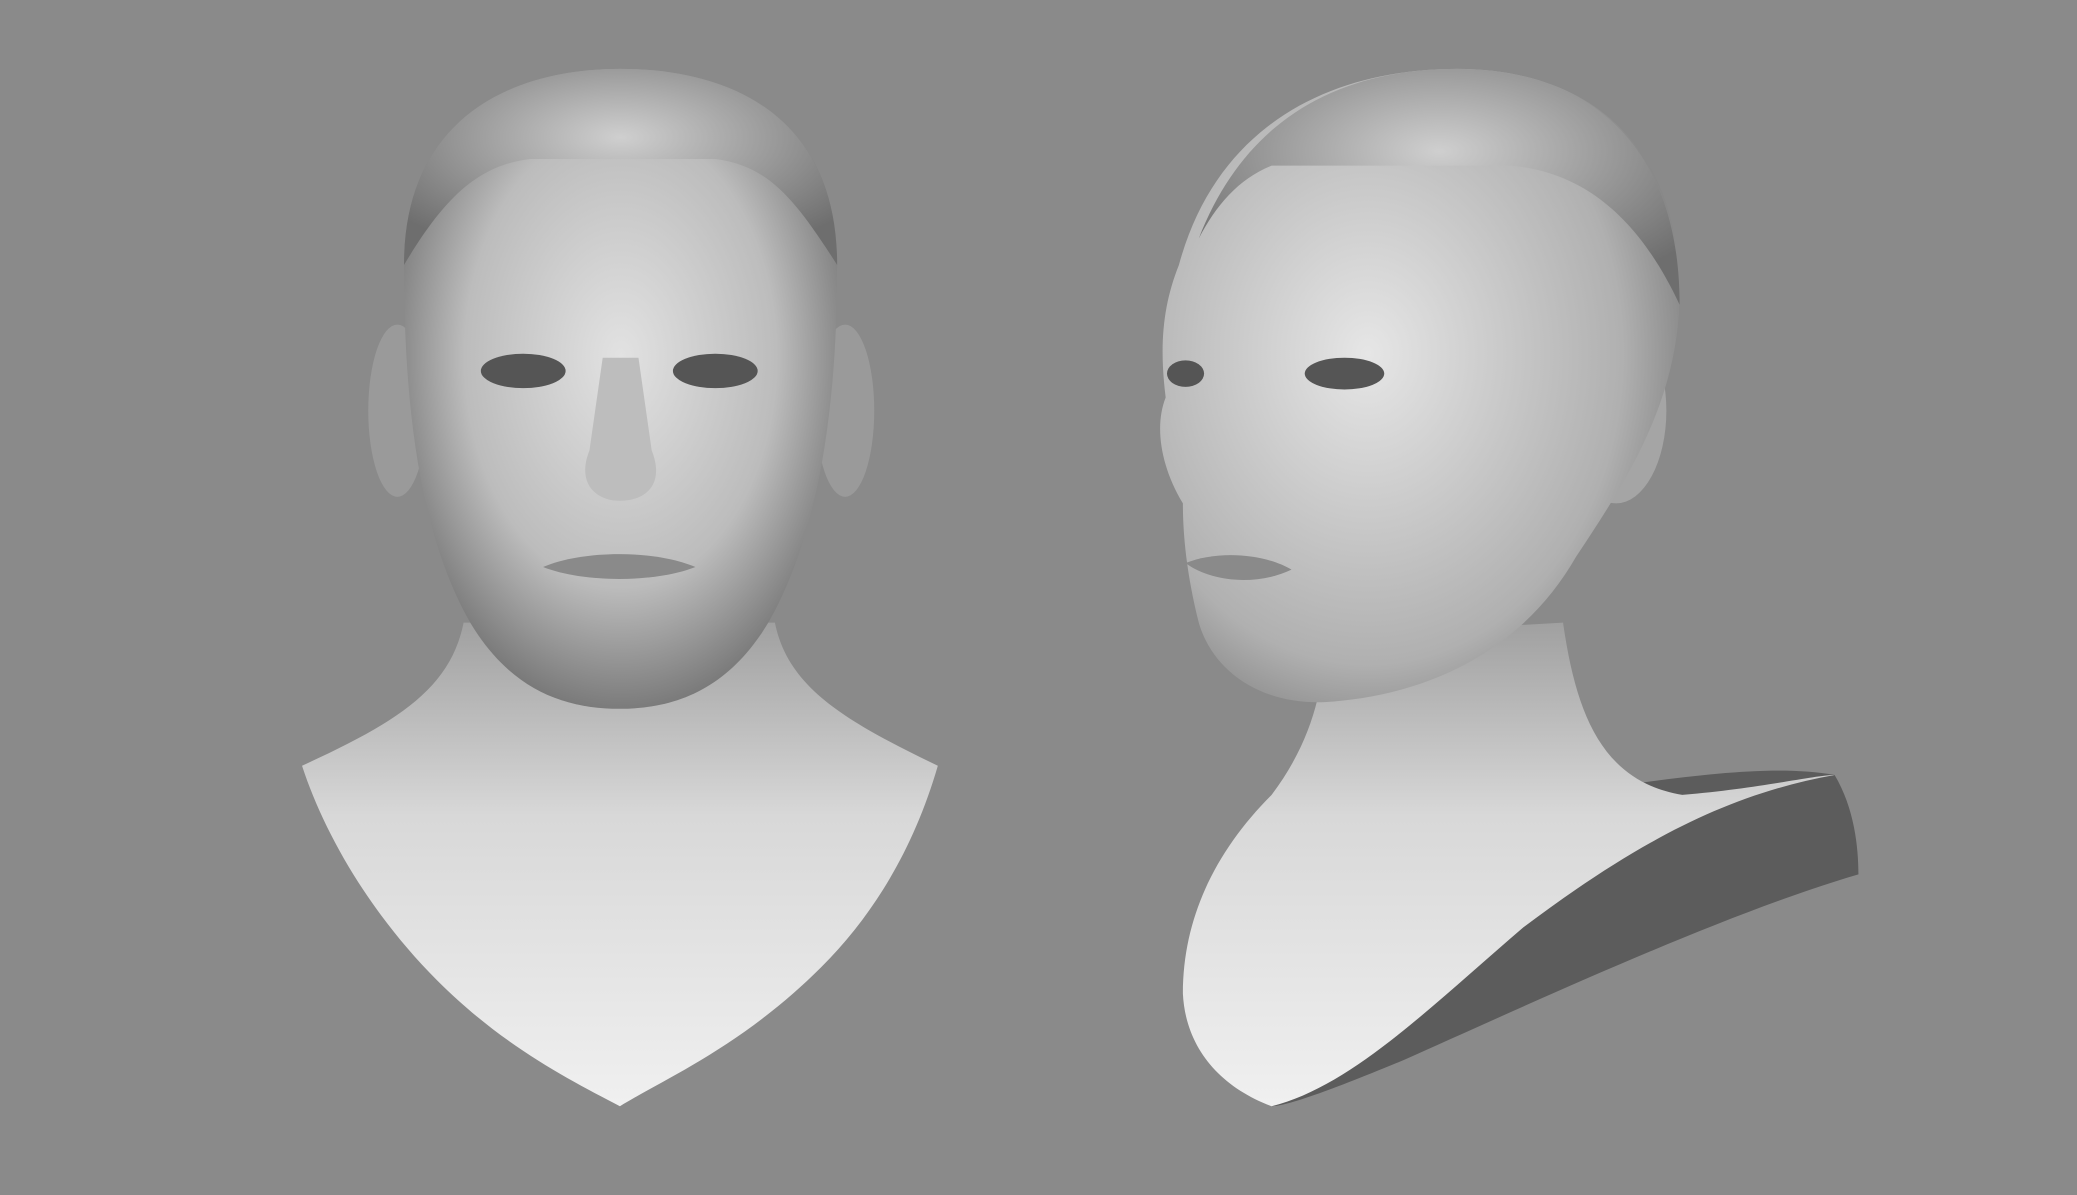  Describe the element at coordinates (715, 371) in the screenshot. I see `front-eye-right` at that location.